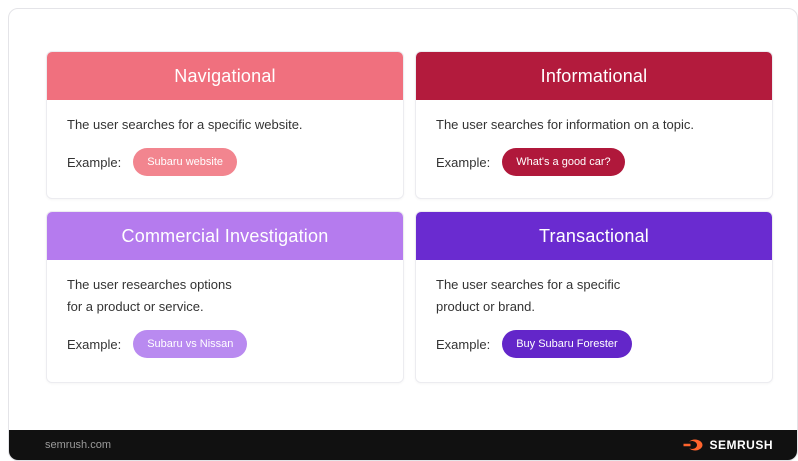  I want to click on description-line: The user researches options, so click(149, 284).